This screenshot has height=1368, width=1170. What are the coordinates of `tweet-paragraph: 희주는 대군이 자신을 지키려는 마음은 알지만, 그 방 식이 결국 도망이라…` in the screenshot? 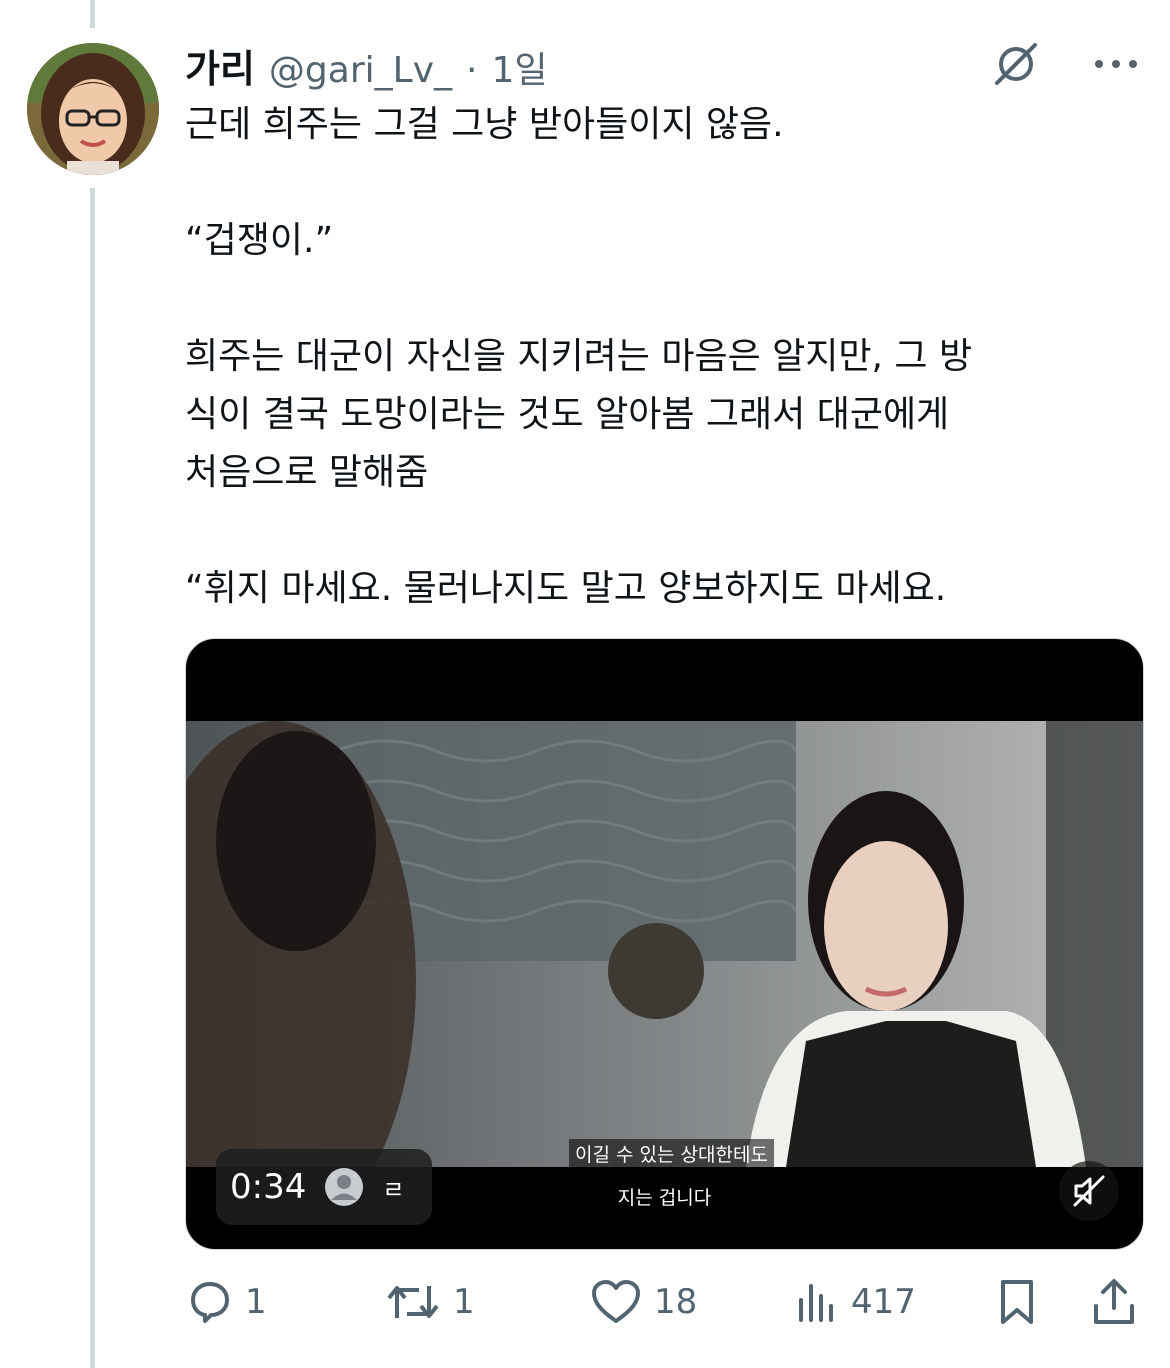 It's located at (579, 414).